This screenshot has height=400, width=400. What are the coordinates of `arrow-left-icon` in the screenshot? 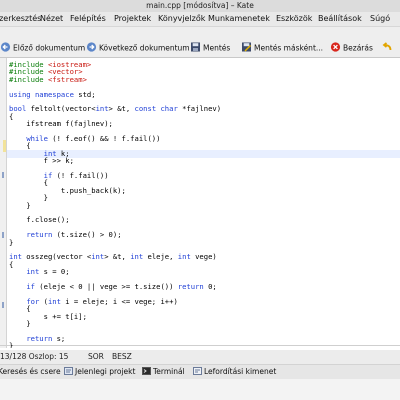 It's located at (5, 47).